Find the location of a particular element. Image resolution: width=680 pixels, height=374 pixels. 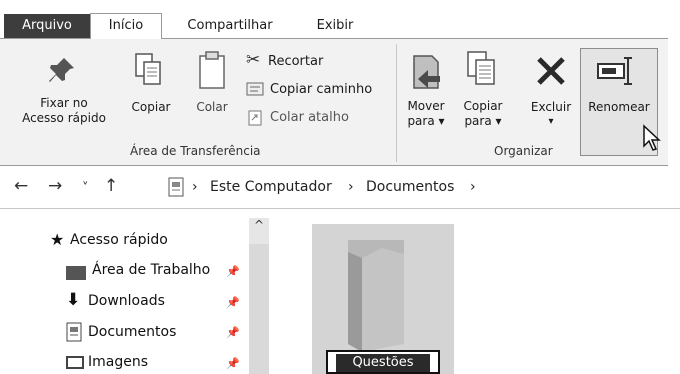

back-button: ← is located at coordinates (21, 186).